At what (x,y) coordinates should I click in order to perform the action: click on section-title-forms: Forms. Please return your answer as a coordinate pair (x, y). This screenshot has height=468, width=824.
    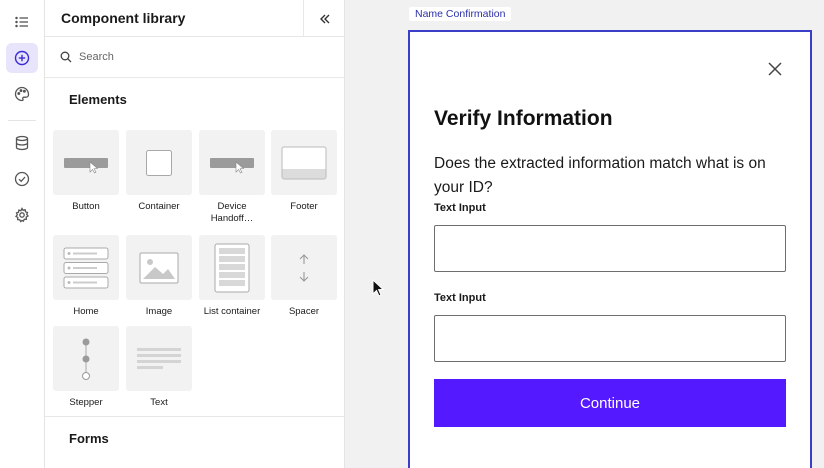
    Looking at the image, I should click on (89, 438).